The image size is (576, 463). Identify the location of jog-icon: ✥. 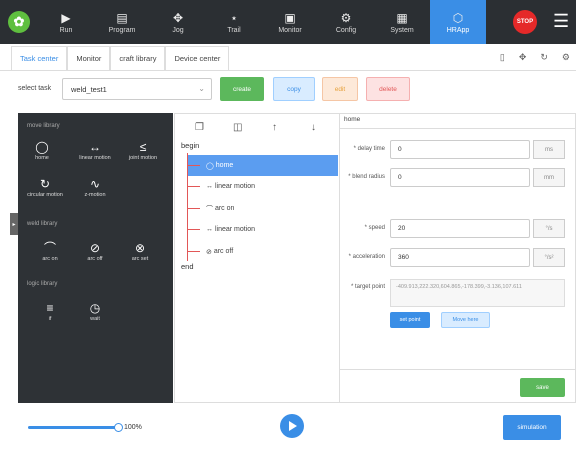
(178, 17).